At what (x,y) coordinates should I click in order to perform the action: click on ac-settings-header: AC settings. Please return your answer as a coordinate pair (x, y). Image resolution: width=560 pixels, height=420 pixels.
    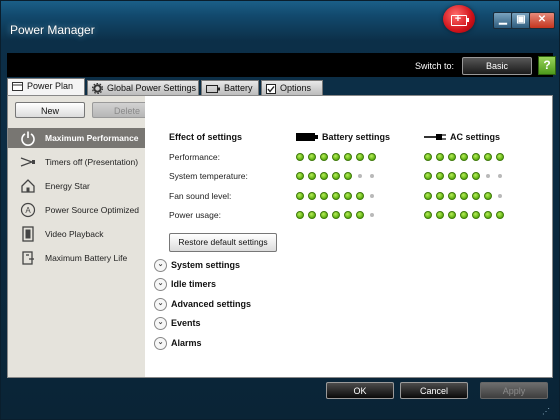
    Looking at the image, I should click on (475, 137).